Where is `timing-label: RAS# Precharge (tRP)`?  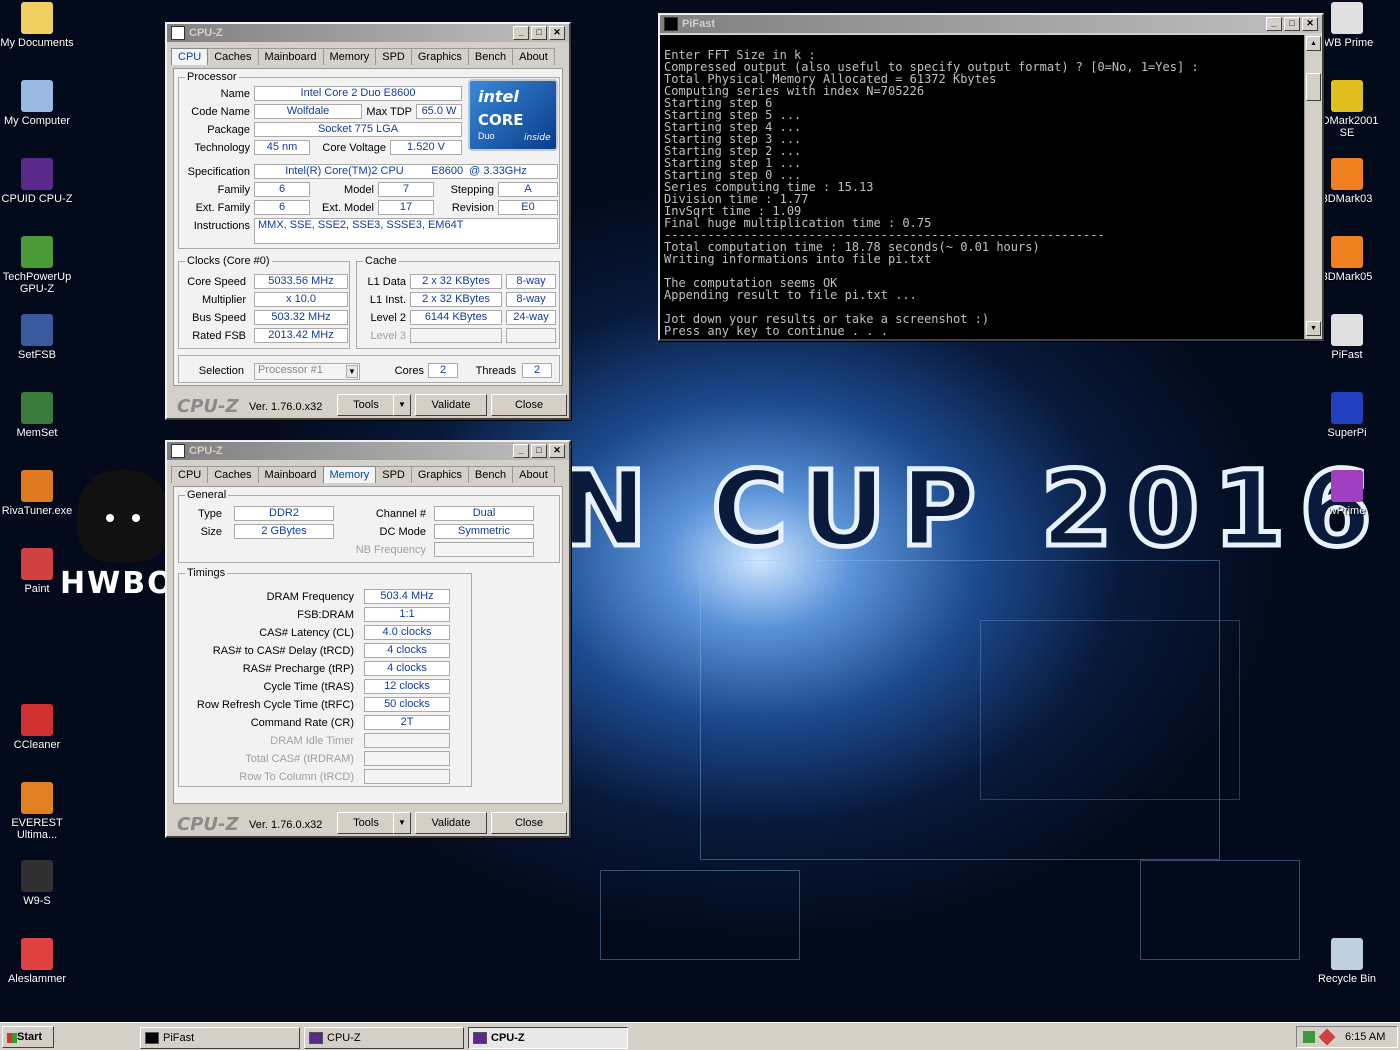 timing-label: RAS# Precharge (tRP) is located at coordinates (298, 669).